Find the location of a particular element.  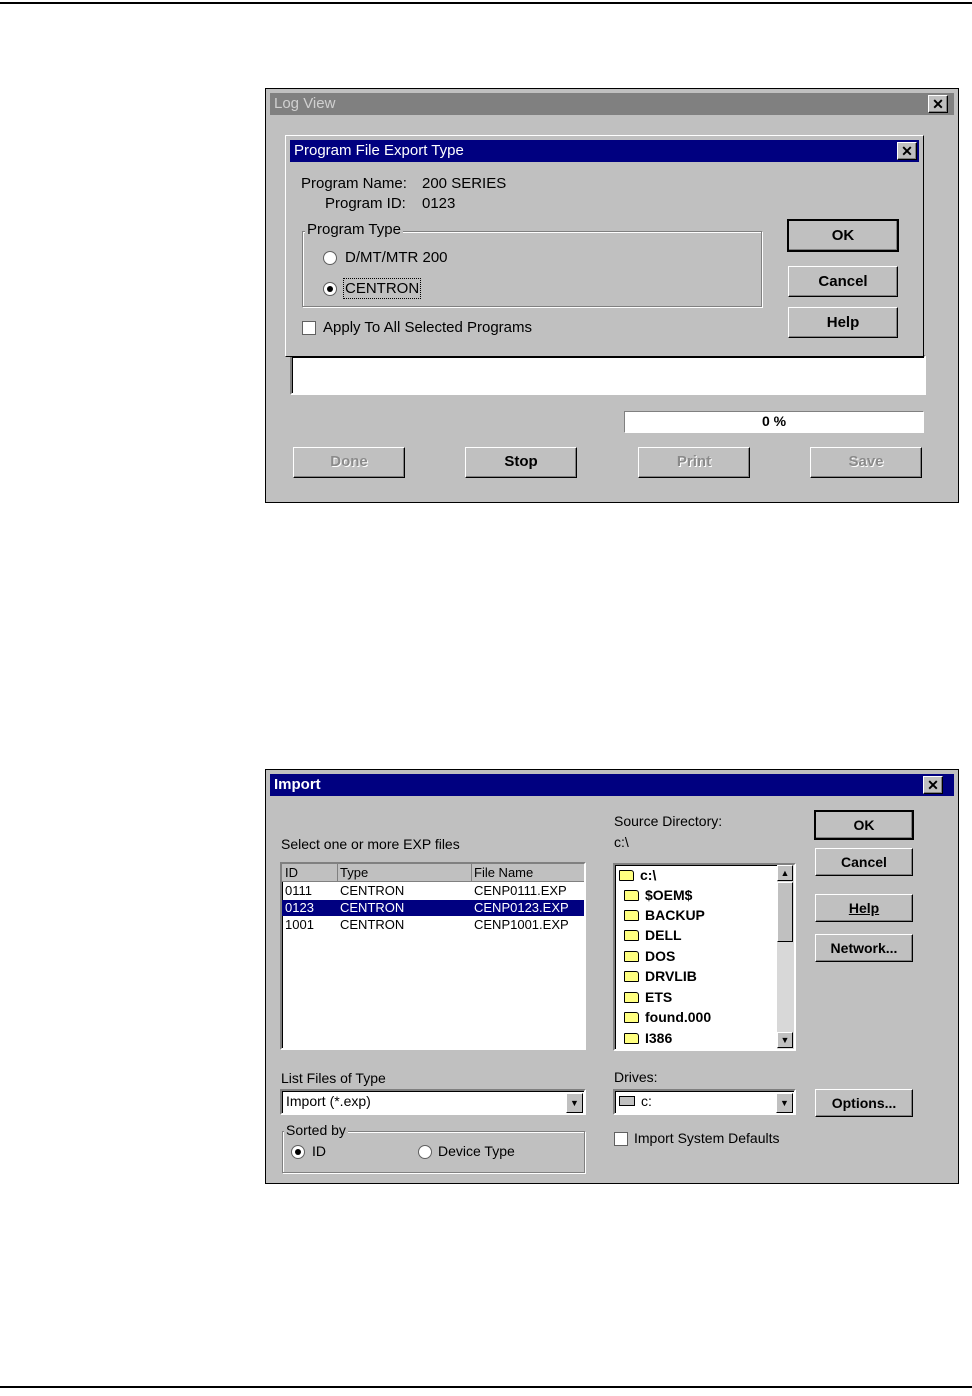

export-titlebar: Program File Export Type is located at coordinates (604, 151).